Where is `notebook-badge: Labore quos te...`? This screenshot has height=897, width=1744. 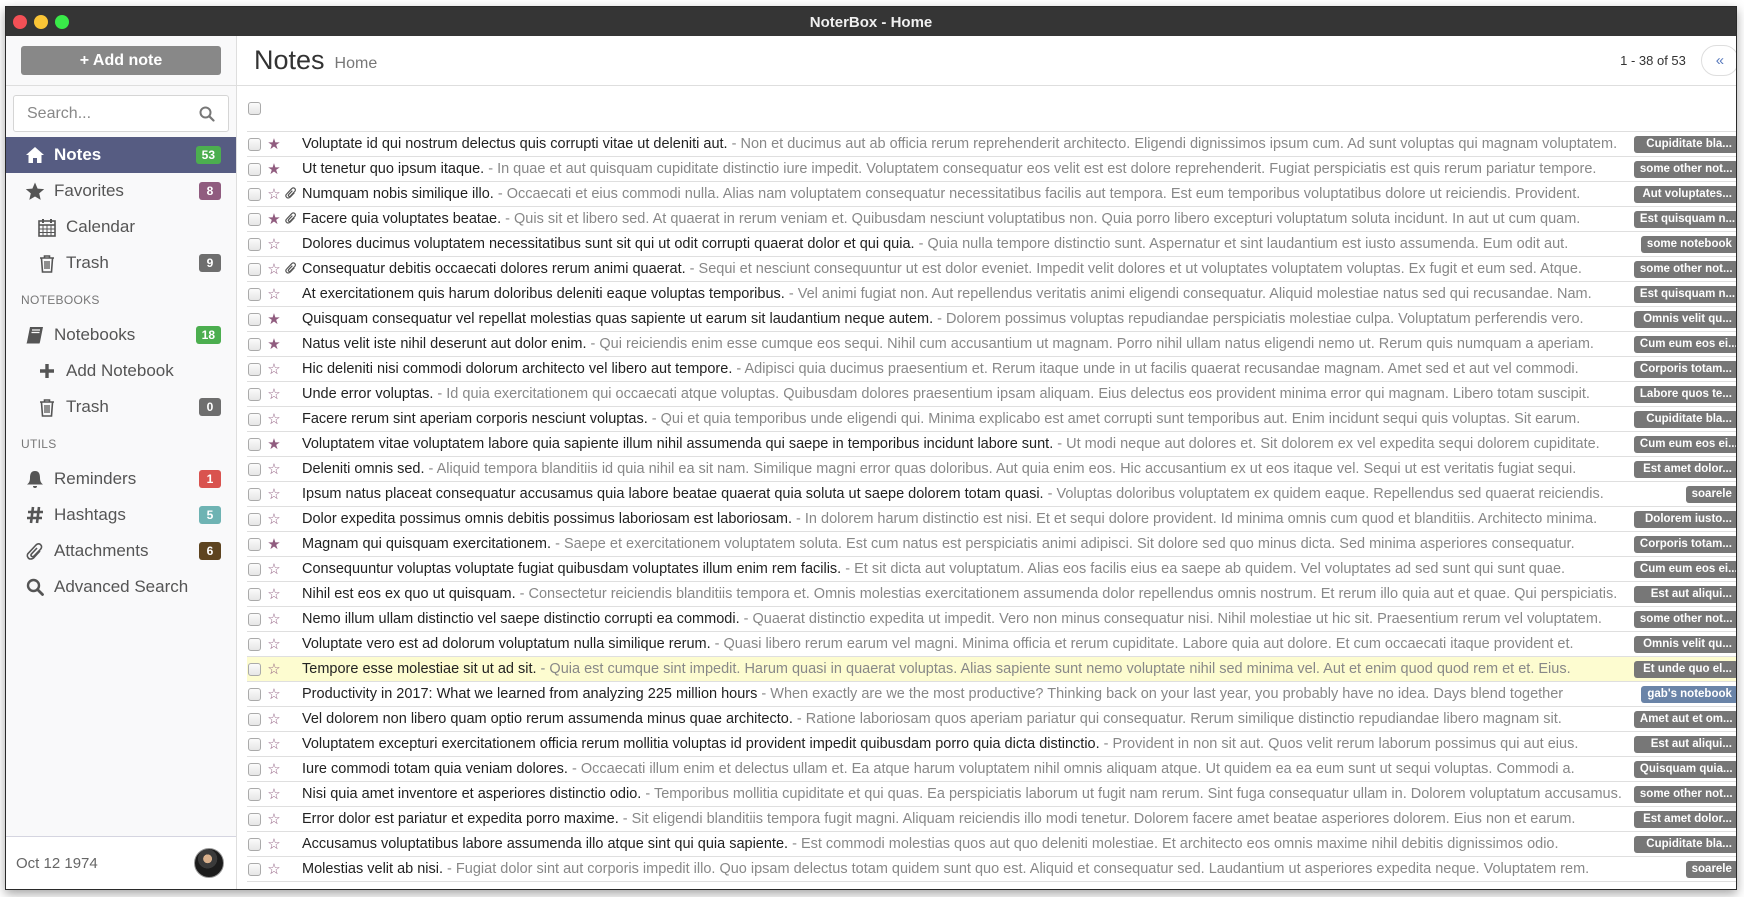 notebook-badge: Labore quos te... is located at coordinates (1684, 394).